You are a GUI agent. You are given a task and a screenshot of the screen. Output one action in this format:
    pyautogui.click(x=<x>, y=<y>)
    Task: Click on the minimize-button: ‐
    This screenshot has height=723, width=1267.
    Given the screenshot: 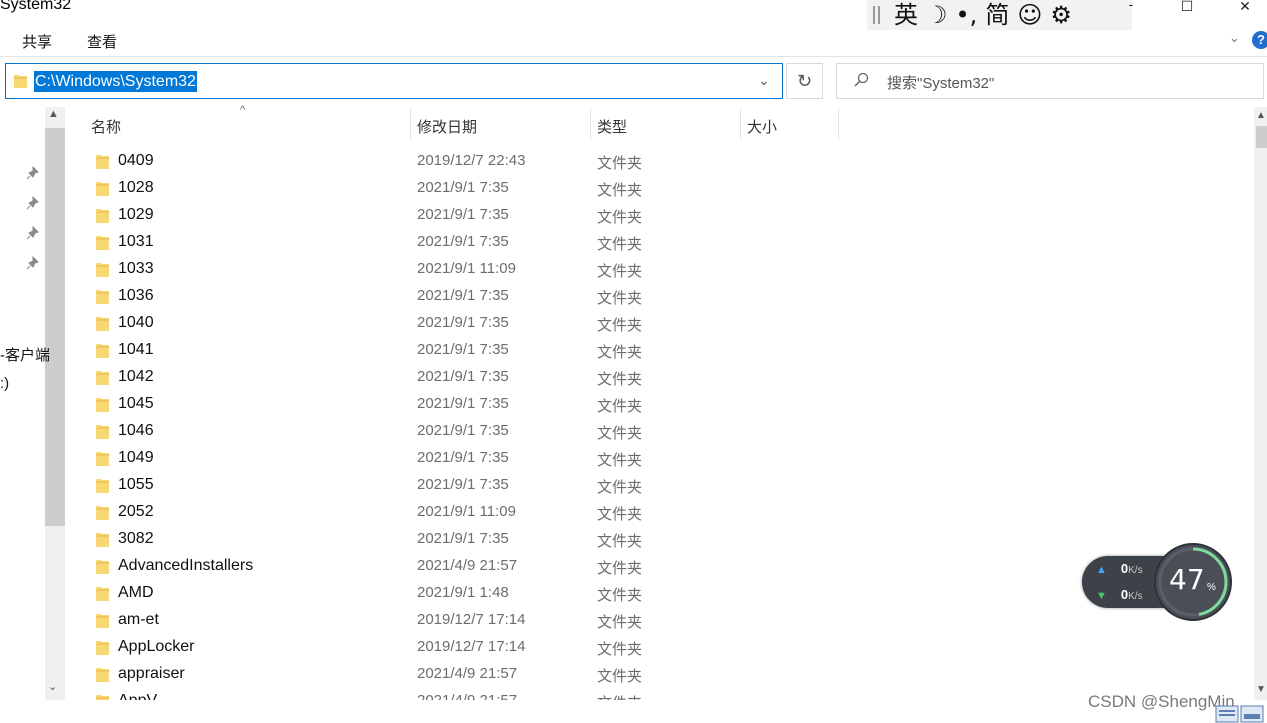 What is the action you would take?
    pyautogui.click(x=1131, y=6)
    